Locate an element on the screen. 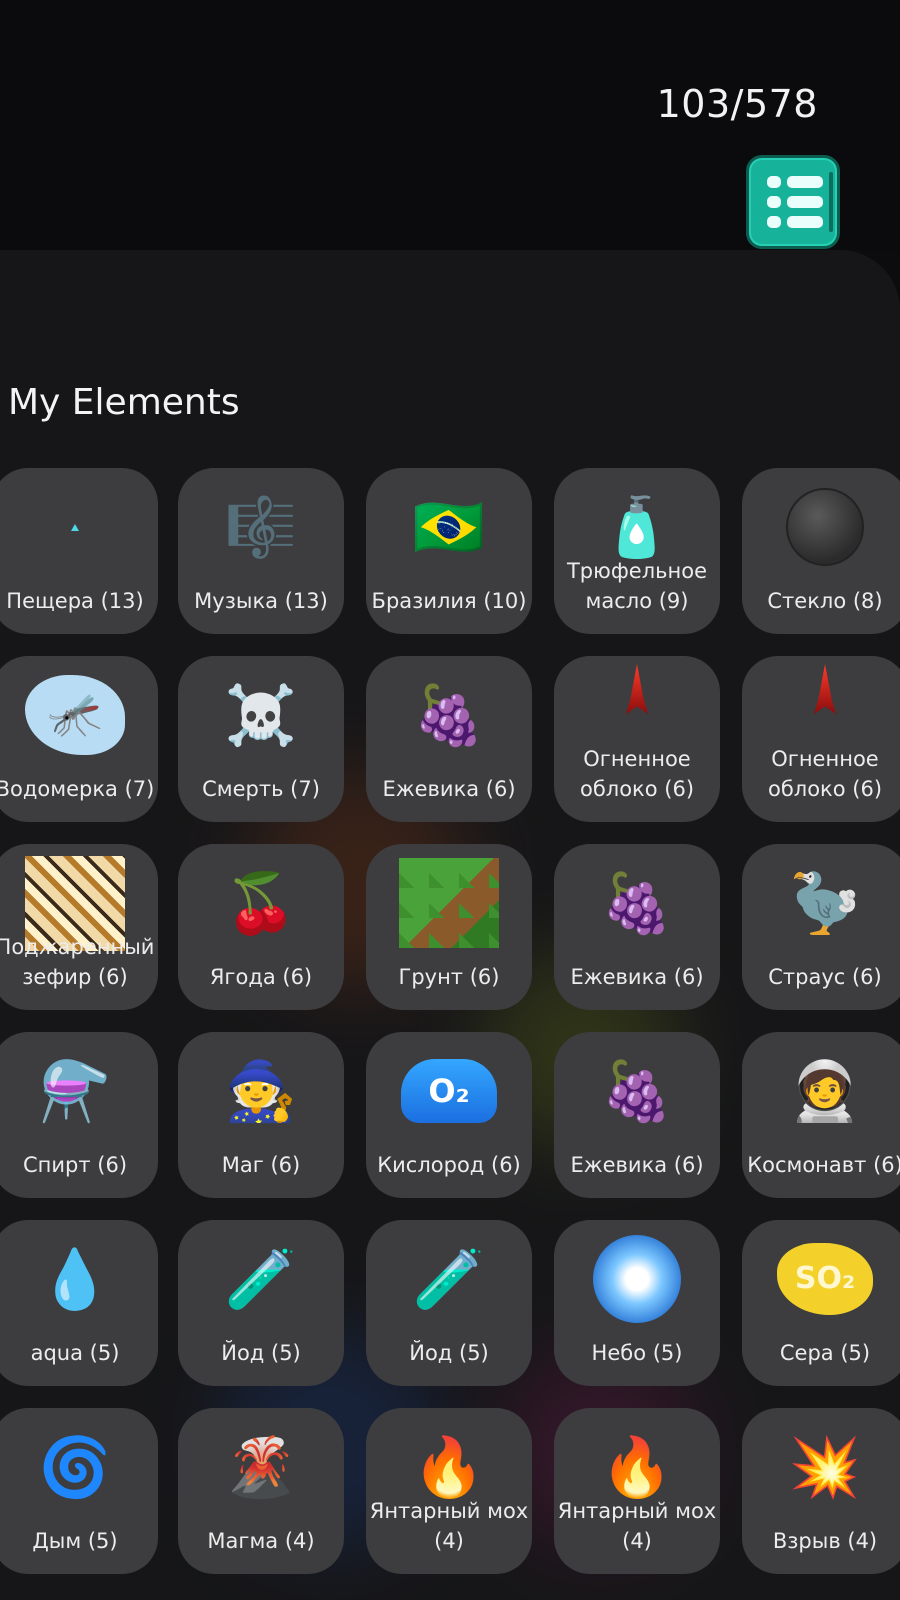  element-tile: Грунт (6) is located at coordinates (449, 927).